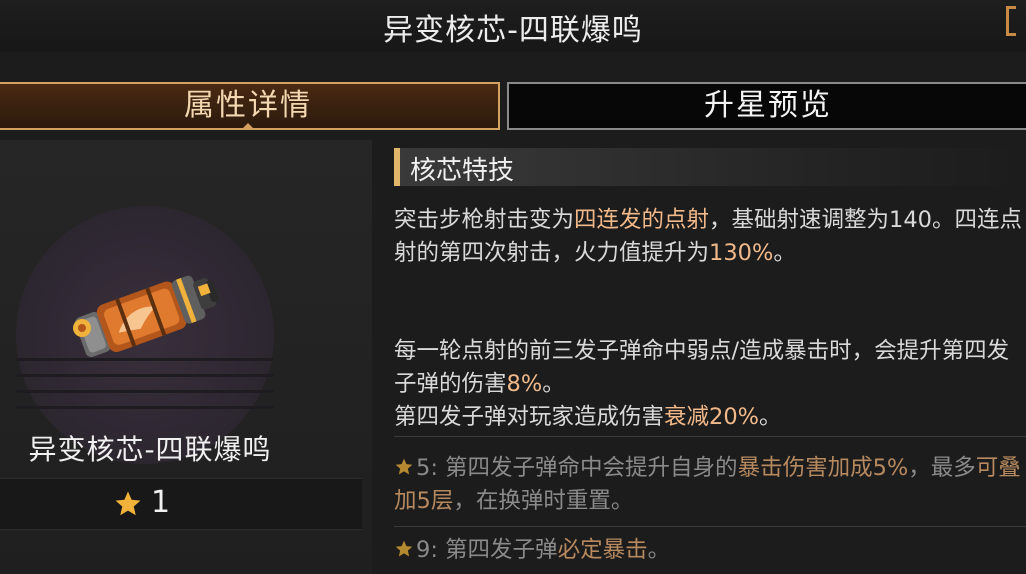 Image resolution: width=1026 pixels, height=574 pixels. Describe the element at coordinates (462, 171) in the screenshot. I see `section-title: 核芯特技` at that location.